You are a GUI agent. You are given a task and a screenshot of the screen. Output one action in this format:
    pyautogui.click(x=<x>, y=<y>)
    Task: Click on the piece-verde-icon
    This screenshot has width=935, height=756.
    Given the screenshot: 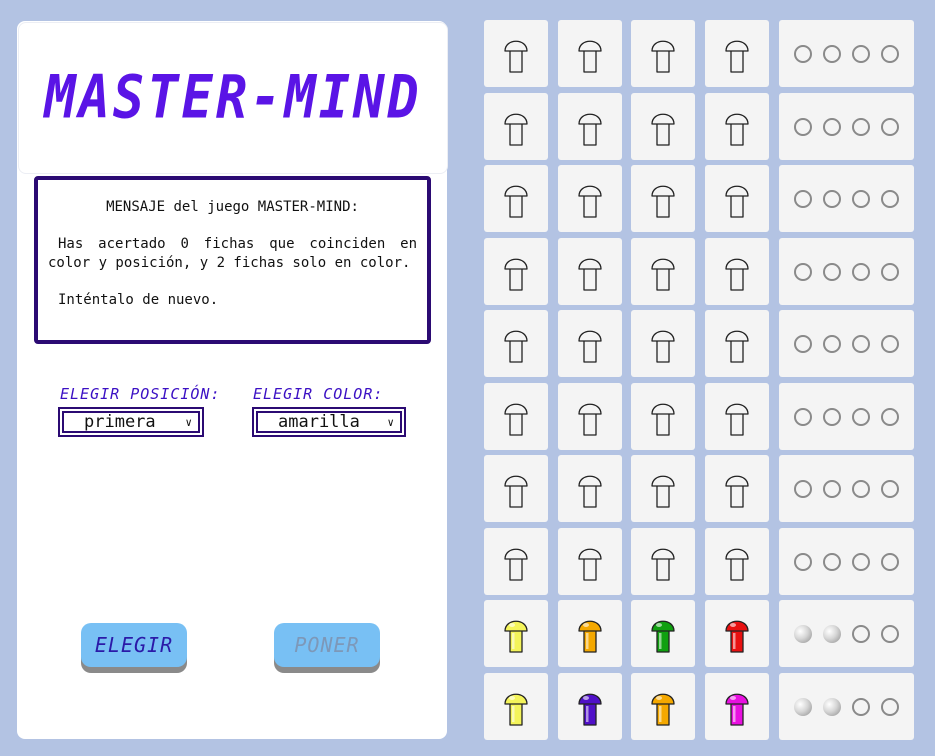 What is the action you would take?
    pyautogui.click(x=663, y=636)
    